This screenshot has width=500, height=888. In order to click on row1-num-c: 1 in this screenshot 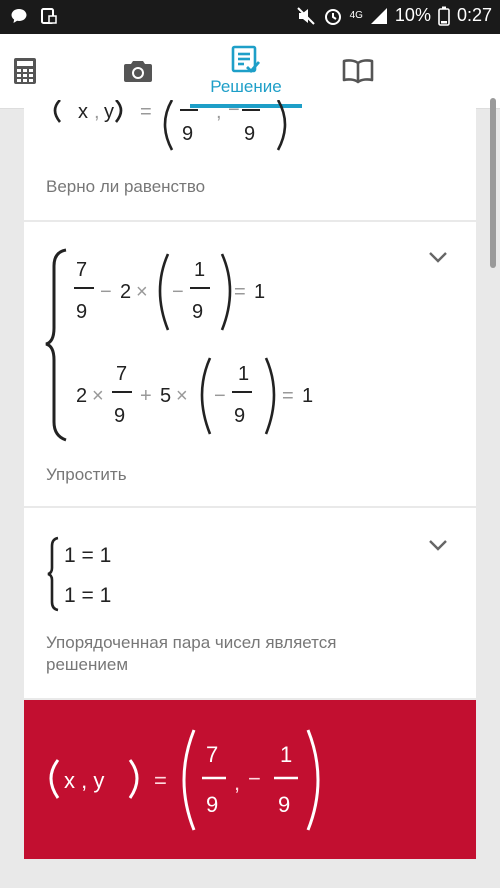, I will do `click(199, 270)`.